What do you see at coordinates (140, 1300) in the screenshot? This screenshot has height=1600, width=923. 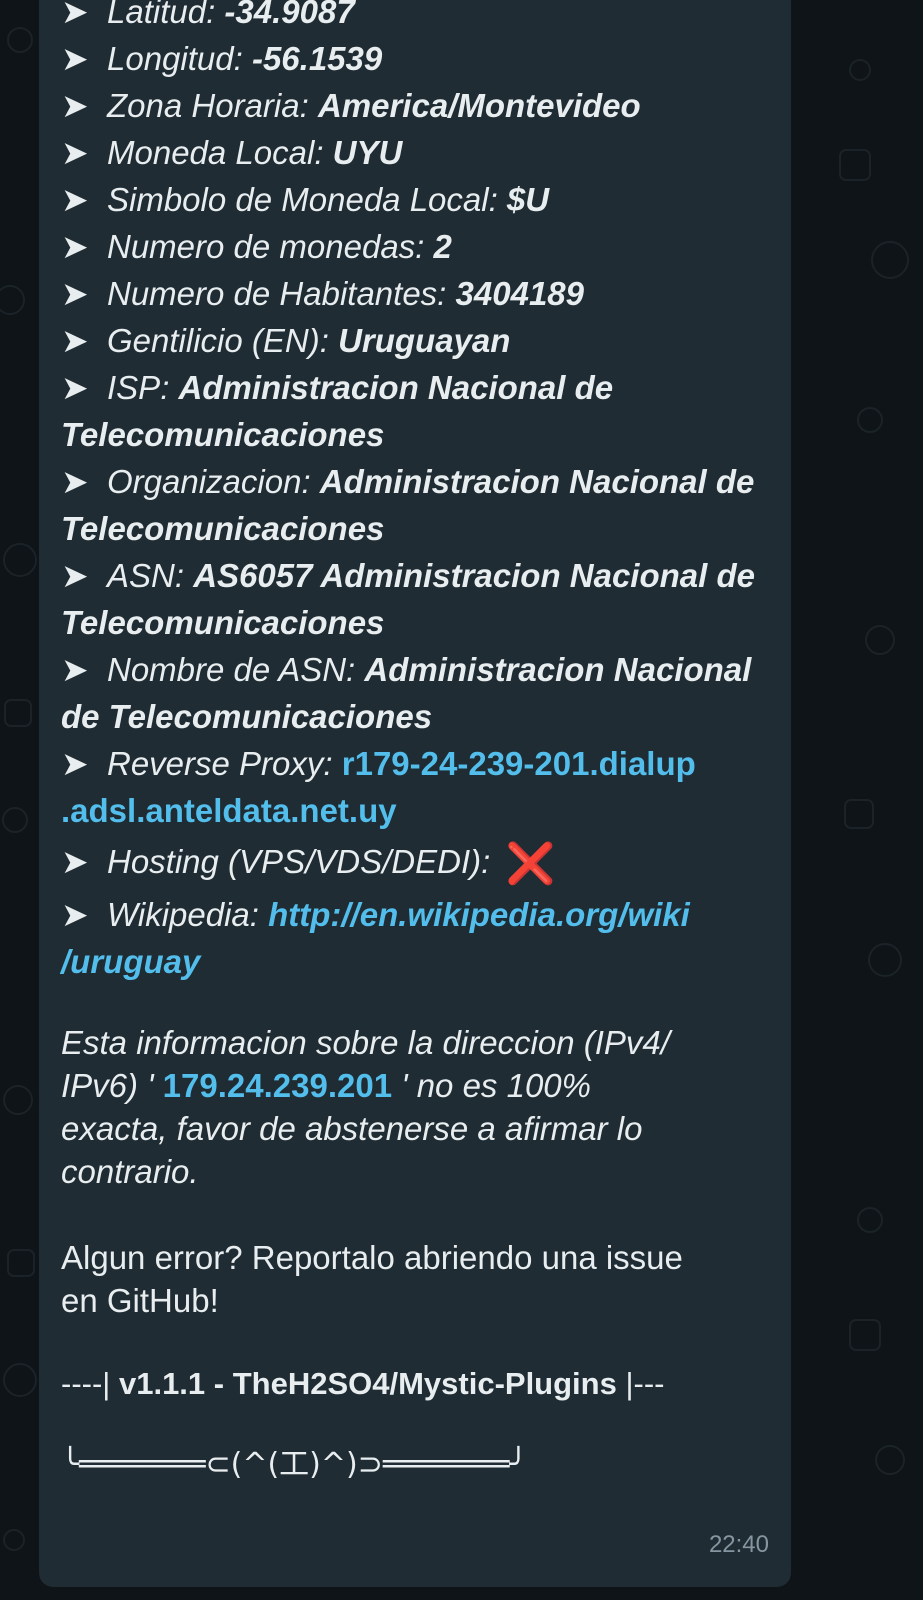 I see `report-line: en GitHub!` at bounding box center [140, 1300].